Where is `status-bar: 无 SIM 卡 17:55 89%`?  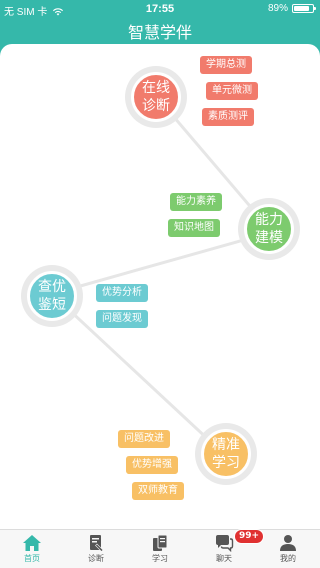 status-bar: 无 SIM 卡 17:55 89% is located at coordinates (160, 10).